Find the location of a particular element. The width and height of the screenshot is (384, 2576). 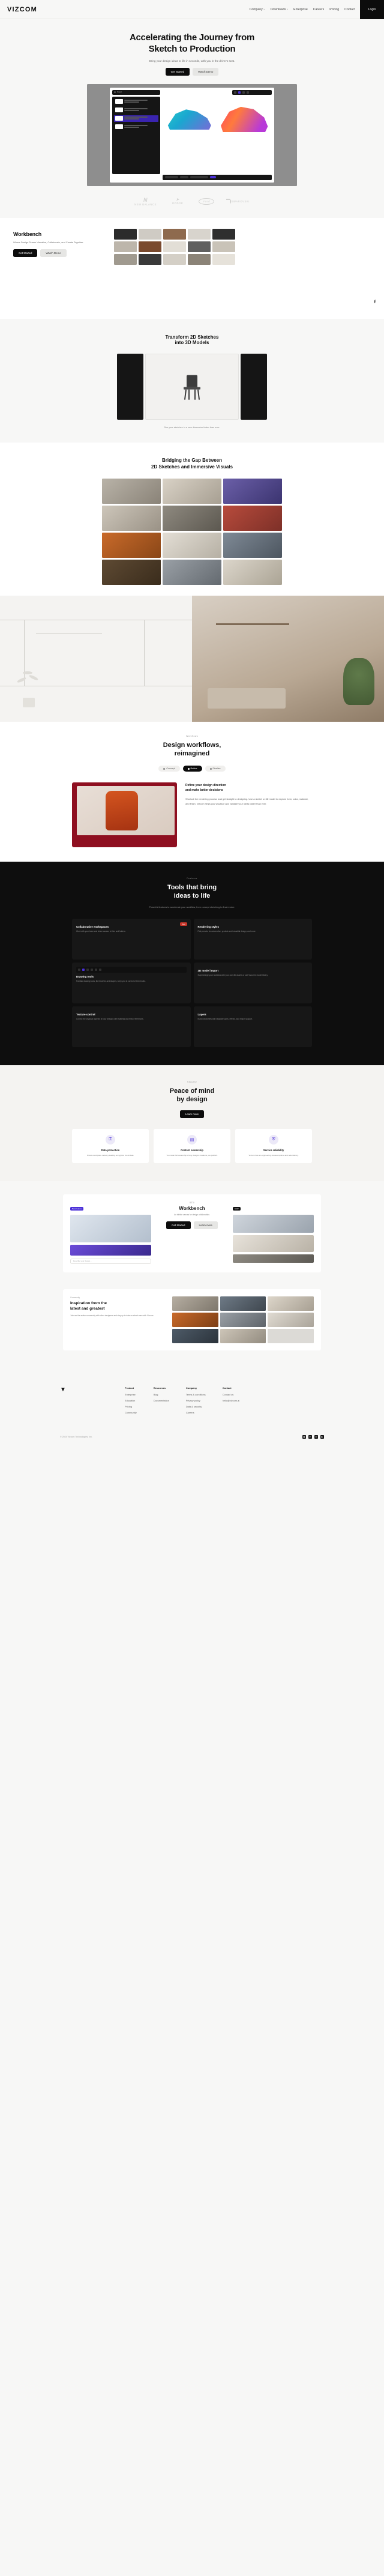

style-field is located at coordinates (184, 177).